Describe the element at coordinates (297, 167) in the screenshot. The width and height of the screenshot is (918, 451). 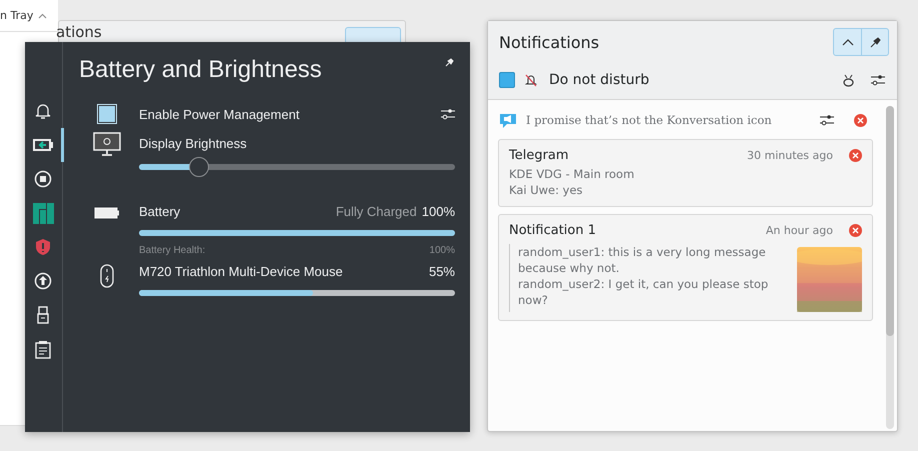
I see `brightness-slider` at that location.